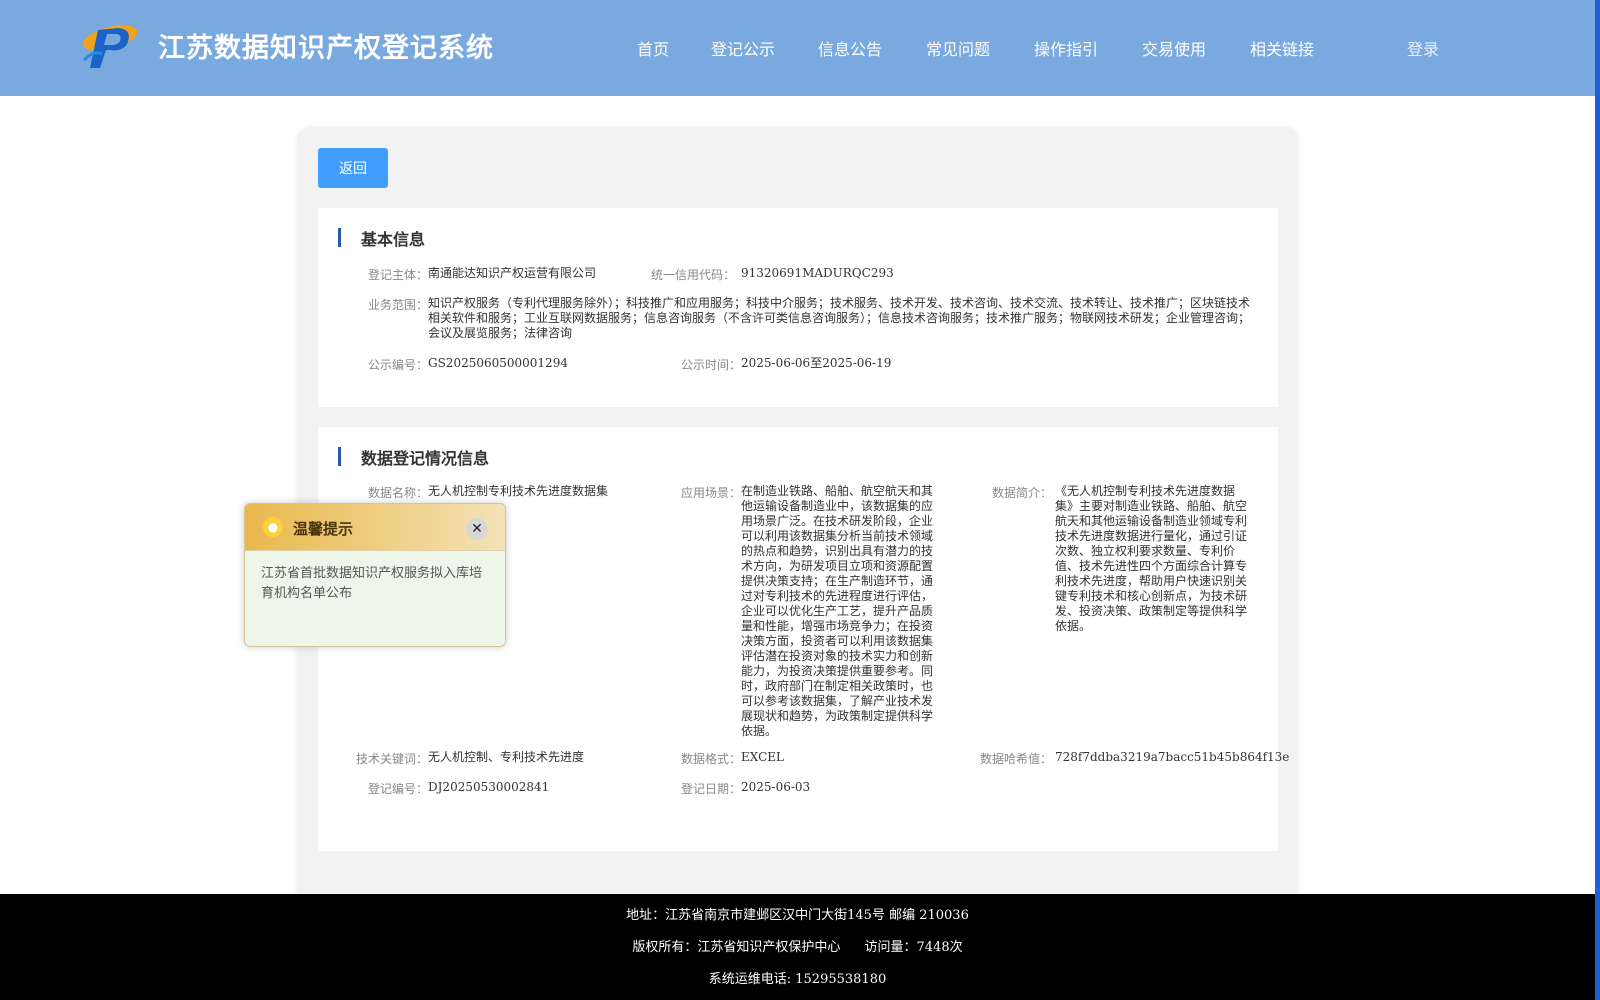  What do you see at coordinates (512, 273) in the screenshot?
I see `subject-value: 南通能达知识产权运营有限公司` at bounding box center [512, 273].